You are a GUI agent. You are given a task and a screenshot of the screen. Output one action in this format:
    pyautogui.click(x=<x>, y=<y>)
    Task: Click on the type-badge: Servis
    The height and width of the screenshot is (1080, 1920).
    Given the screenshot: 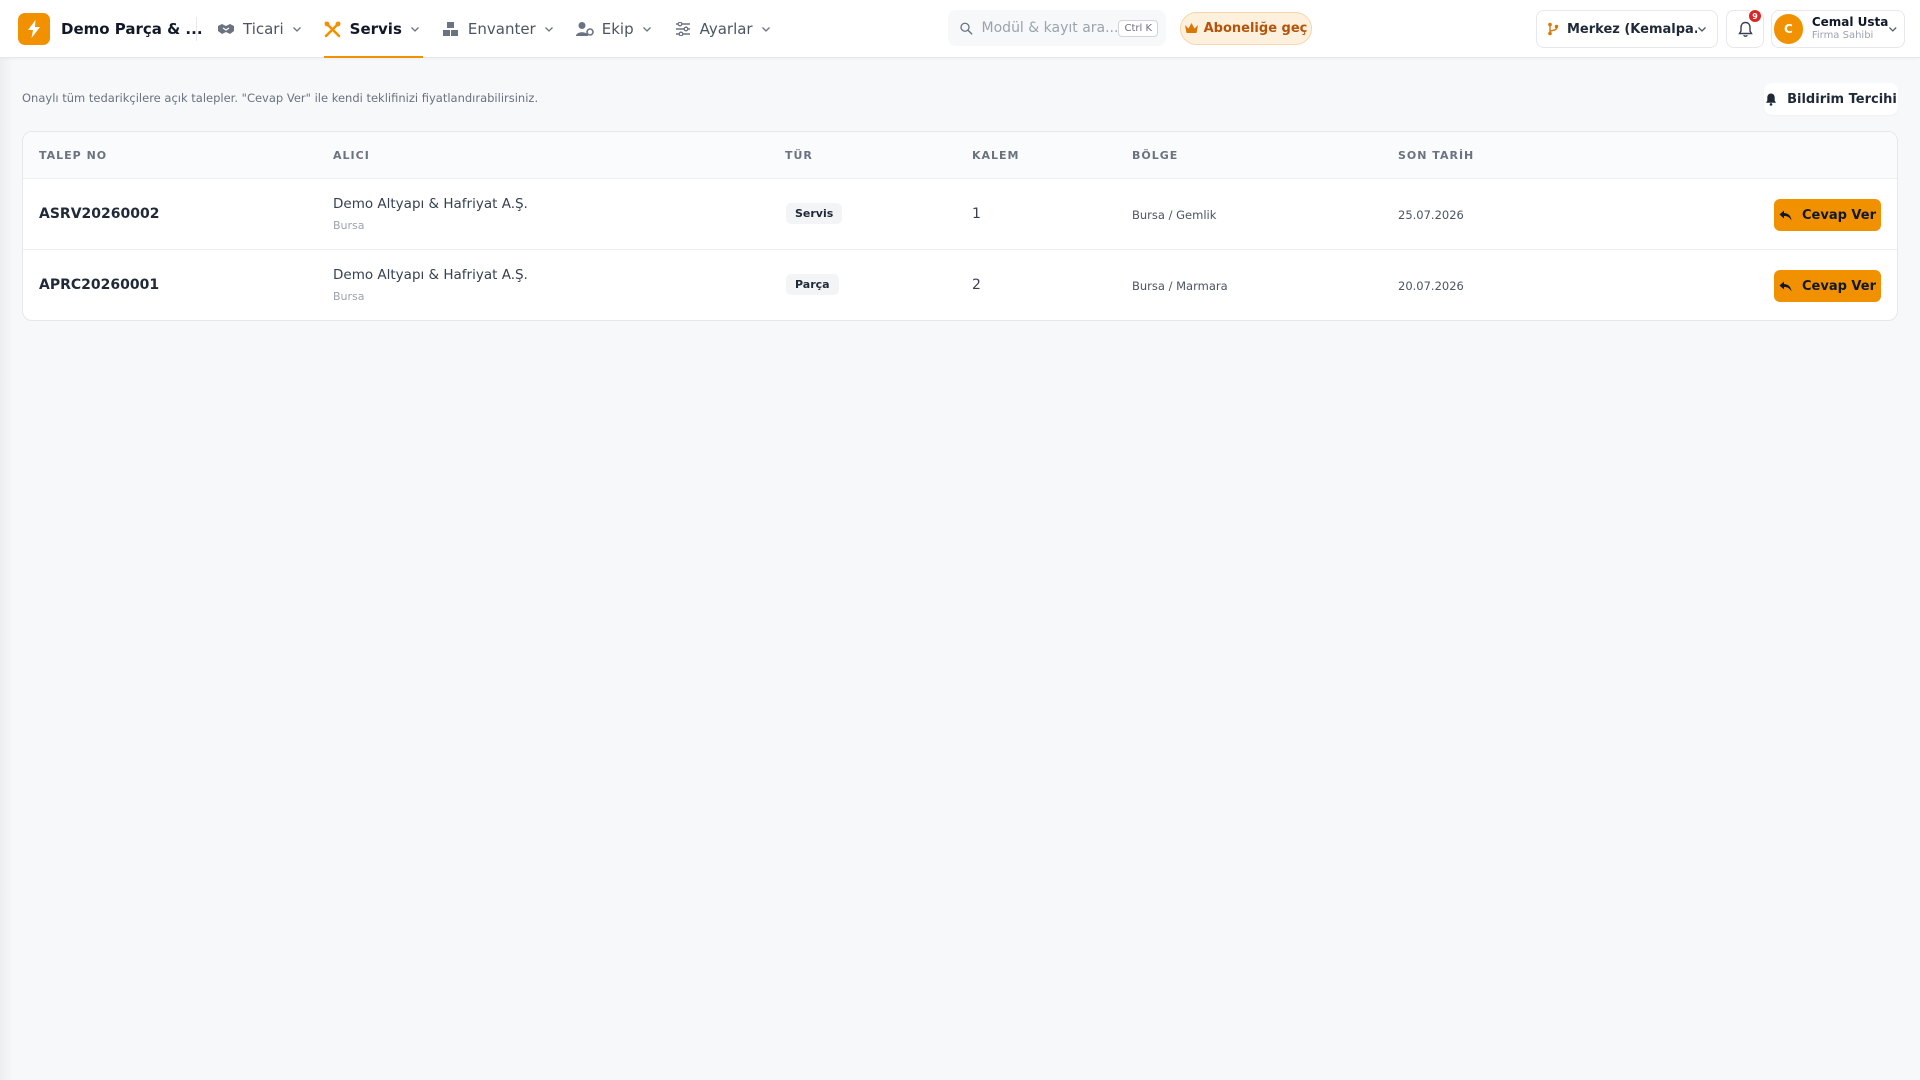 What is the action you would take?
    pyautogui.click(x=814, y=213)
    